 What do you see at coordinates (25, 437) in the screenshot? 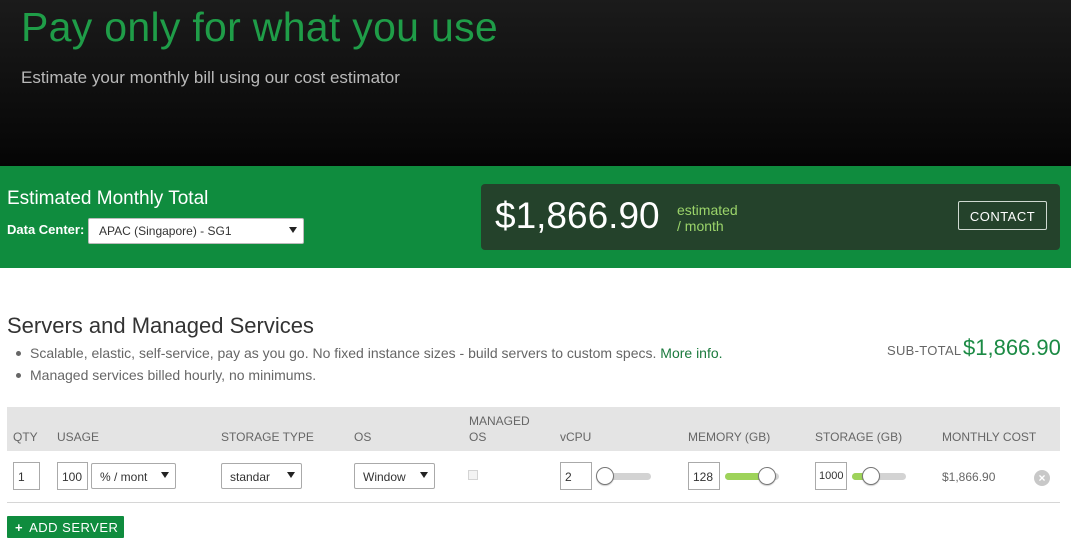
I see `column-qty: QTY` at bounding box center [25, 437].